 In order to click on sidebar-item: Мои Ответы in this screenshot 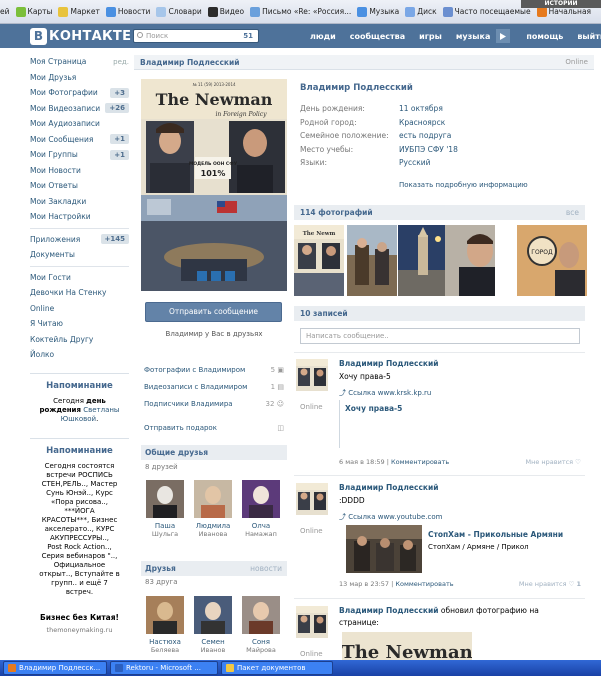, I will do `click(79, 186)`.